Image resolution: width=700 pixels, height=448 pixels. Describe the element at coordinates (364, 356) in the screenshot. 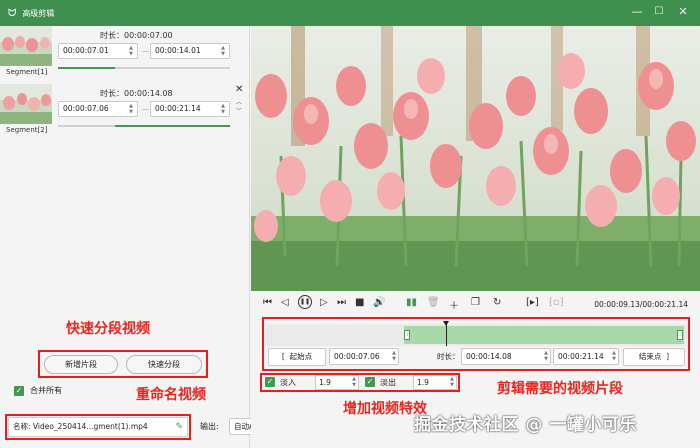

I see `trim-start-input: 00:00:07.06 ▲ ▼` at that location.